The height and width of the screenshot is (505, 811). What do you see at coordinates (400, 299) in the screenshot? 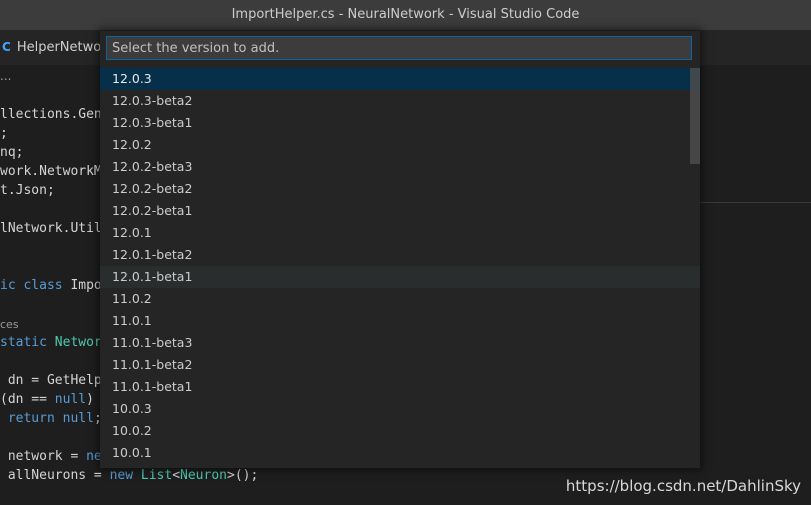
I see `version-item: 11.0.2` at bounding box center [400, 299].